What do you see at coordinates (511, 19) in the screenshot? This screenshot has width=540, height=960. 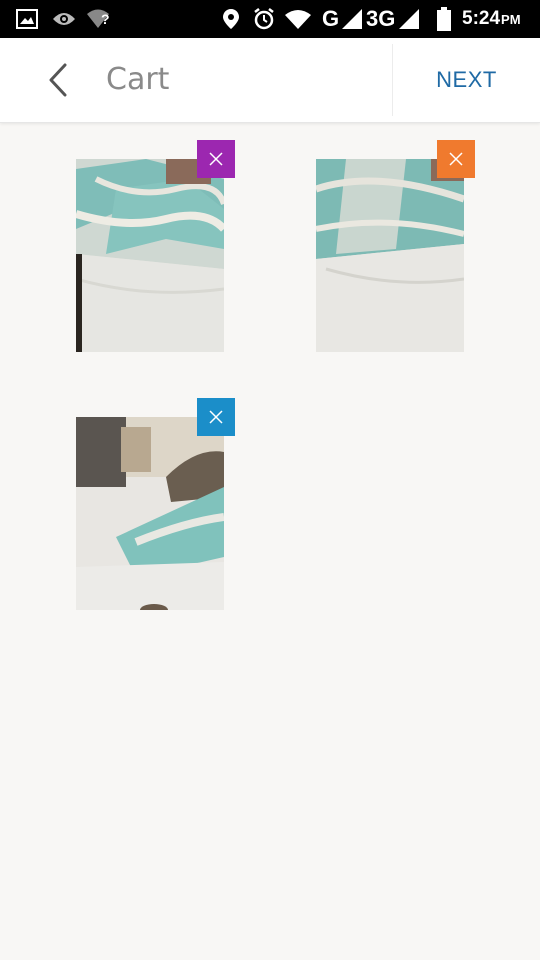 I see `clock-ampm: PM` at bounding box center [511, 19].